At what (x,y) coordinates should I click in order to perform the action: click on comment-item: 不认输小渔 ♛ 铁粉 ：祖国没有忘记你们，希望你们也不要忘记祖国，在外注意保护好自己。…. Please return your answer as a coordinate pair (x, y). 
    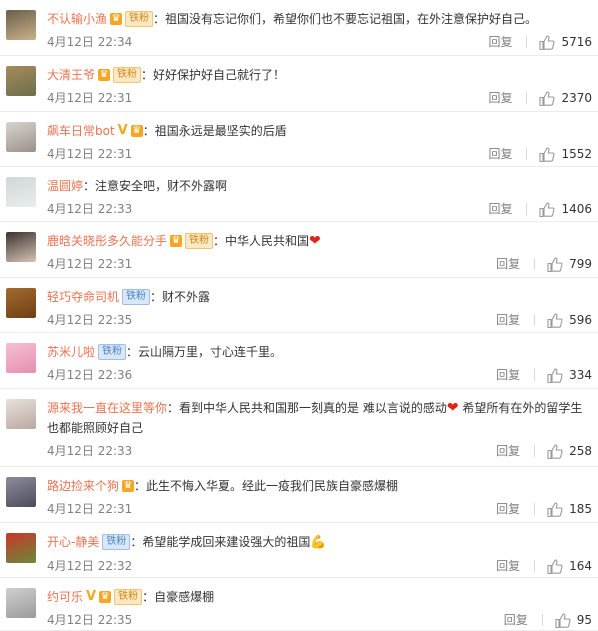
    Looking at the image, I should click on (299, 28).